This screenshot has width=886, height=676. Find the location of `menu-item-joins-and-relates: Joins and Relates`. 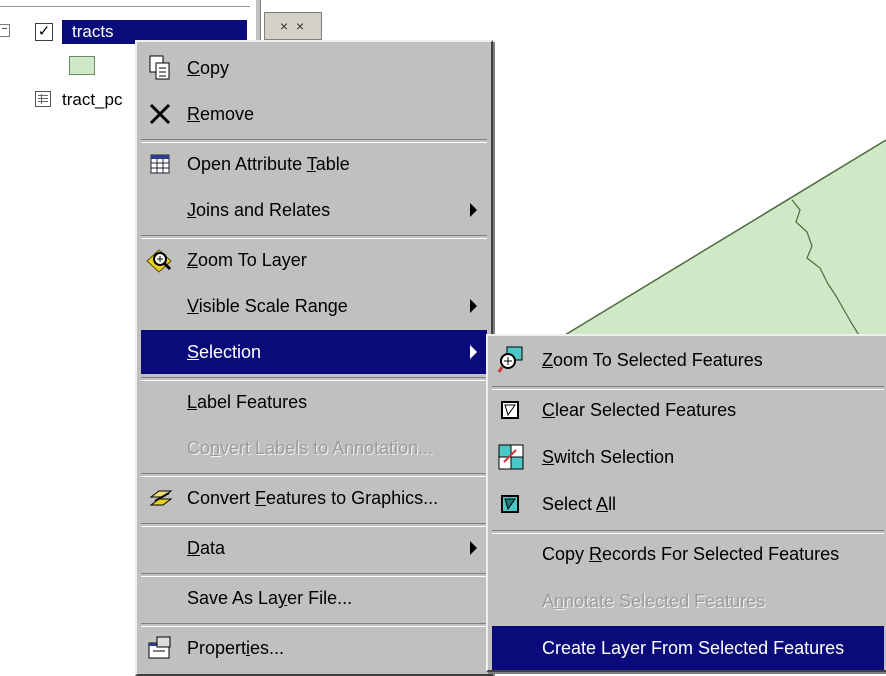

menu-item-joins-and-relates: Joins and Relates is located at coordinates (314, 210).